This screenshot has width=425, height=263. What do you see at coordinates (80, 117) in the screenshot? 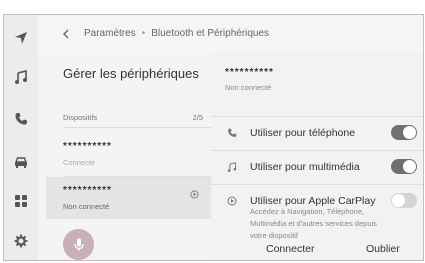
I see `section-label: Dispositifs` at bounding box center [80, 117].